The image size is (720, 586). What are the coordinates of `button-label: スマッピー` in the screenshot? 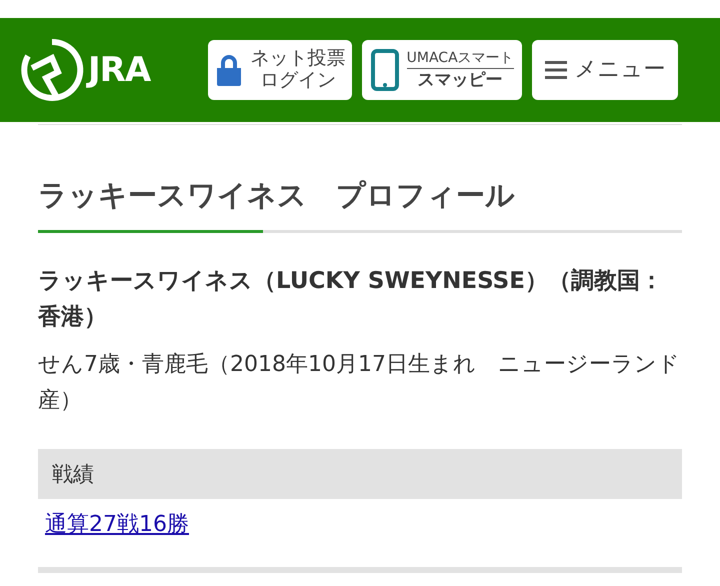 It's located at (460, 80).